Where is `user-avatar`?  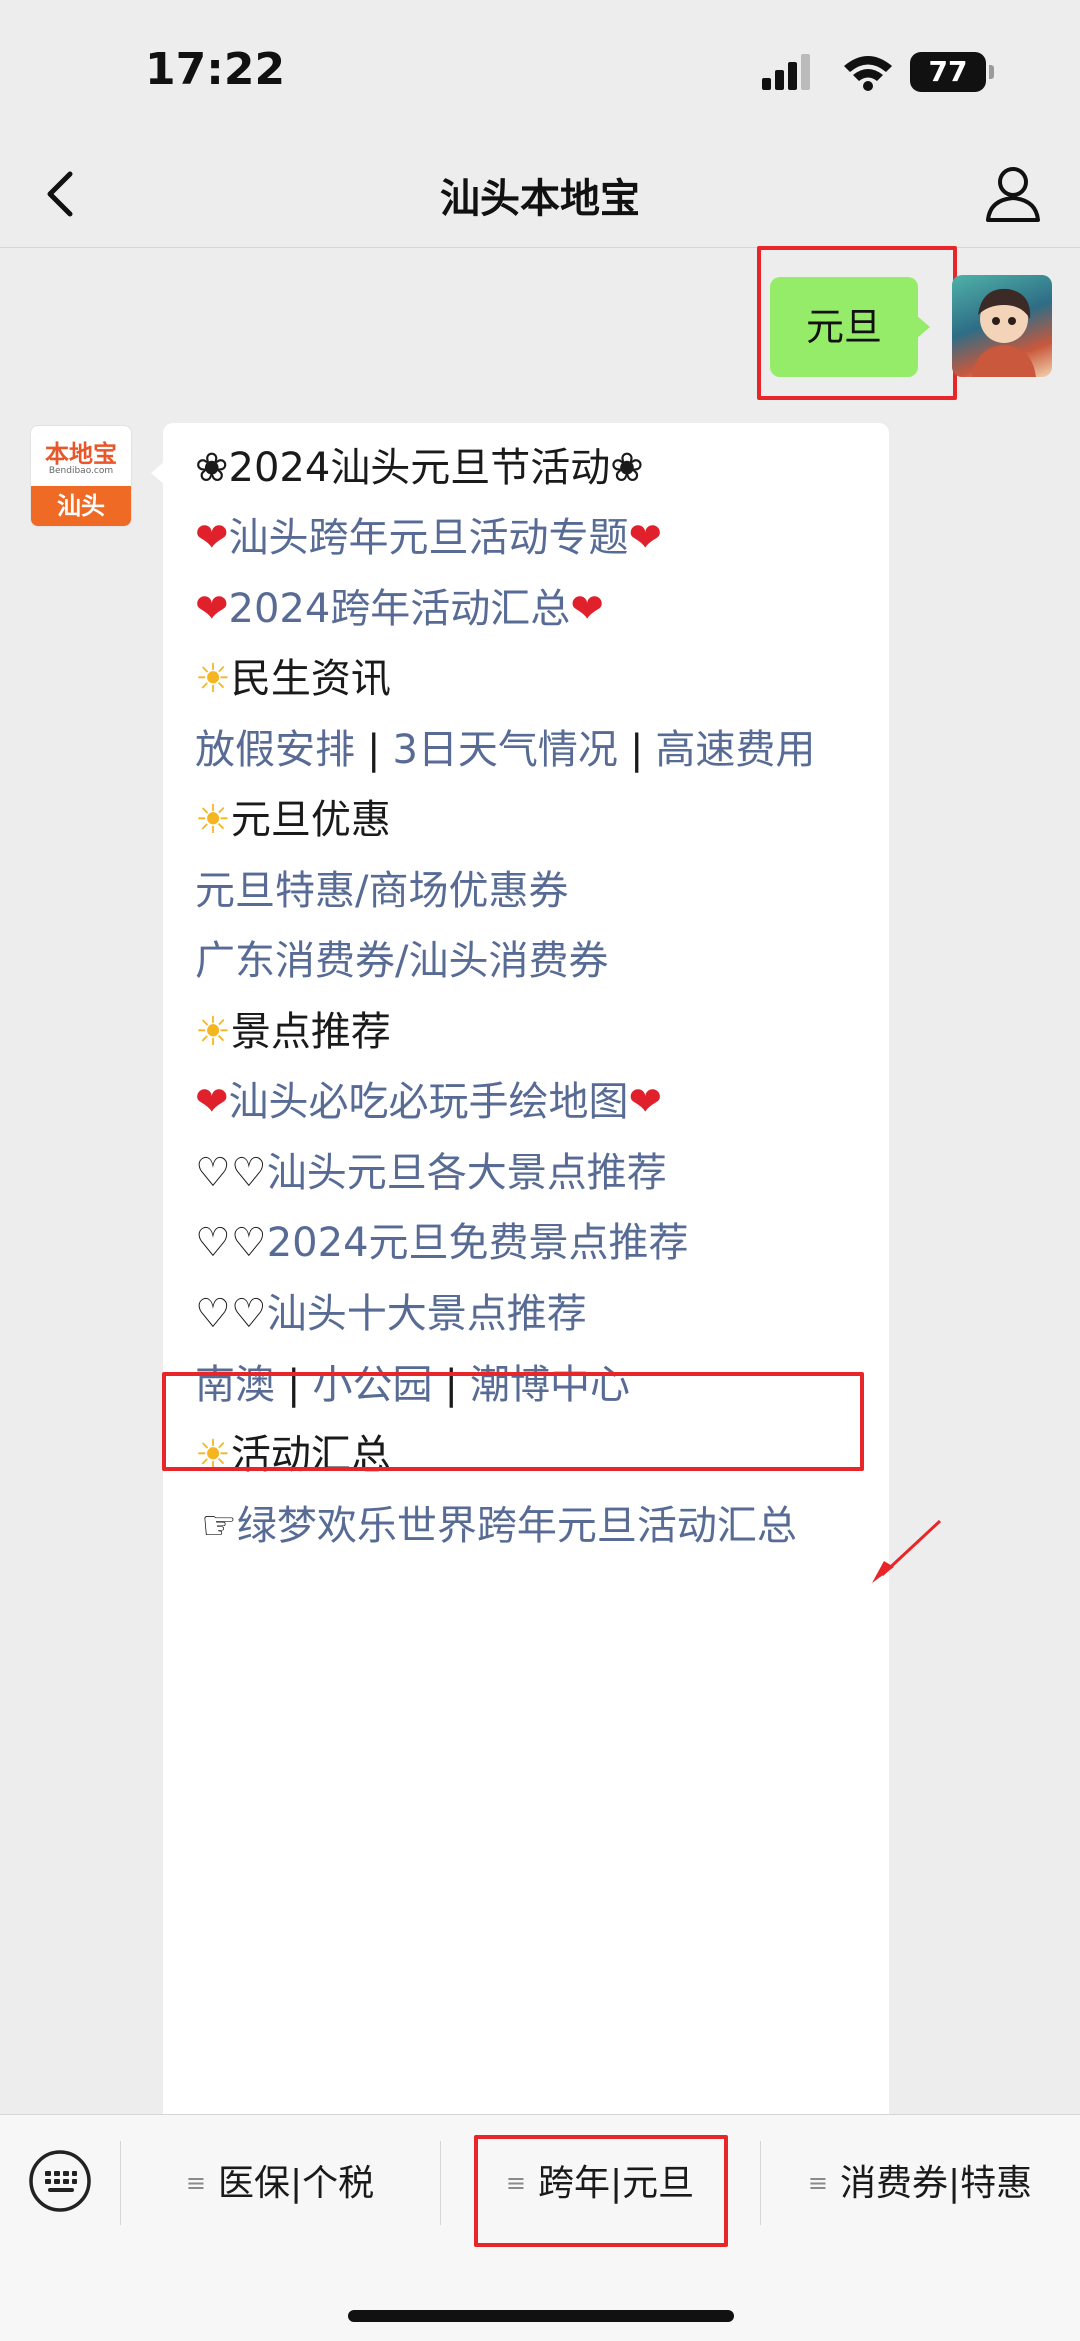
user-avatar is located at coordinates (1002, 326).